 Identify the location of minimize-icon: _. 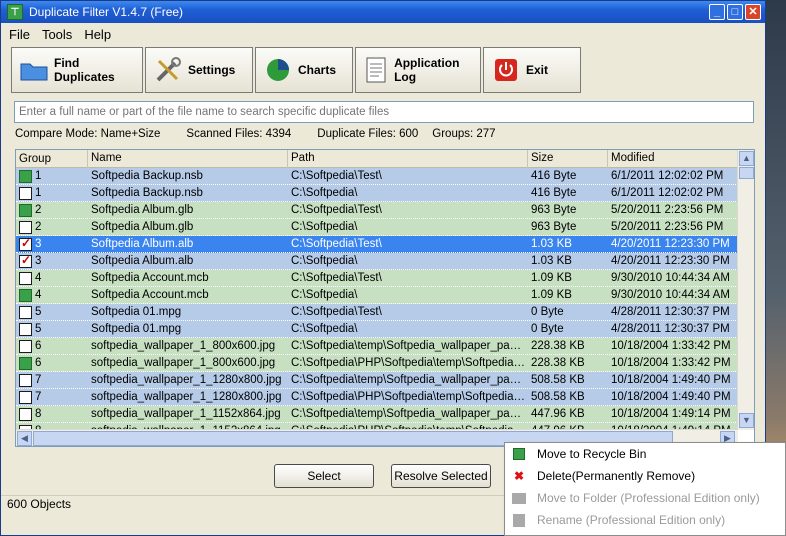
(717, 12).